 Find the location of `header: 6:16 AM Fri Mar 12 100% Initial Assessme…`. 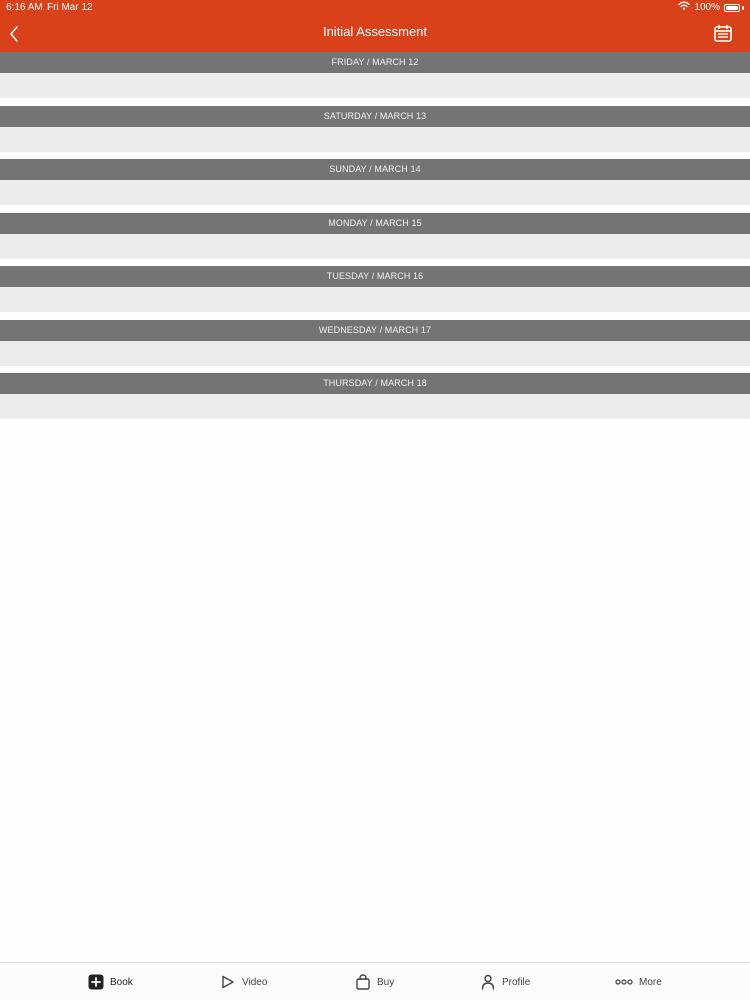

header: 6:16 AM Fri Mar 12 100% Initial Assessme… is located at coordinates (375, 26).